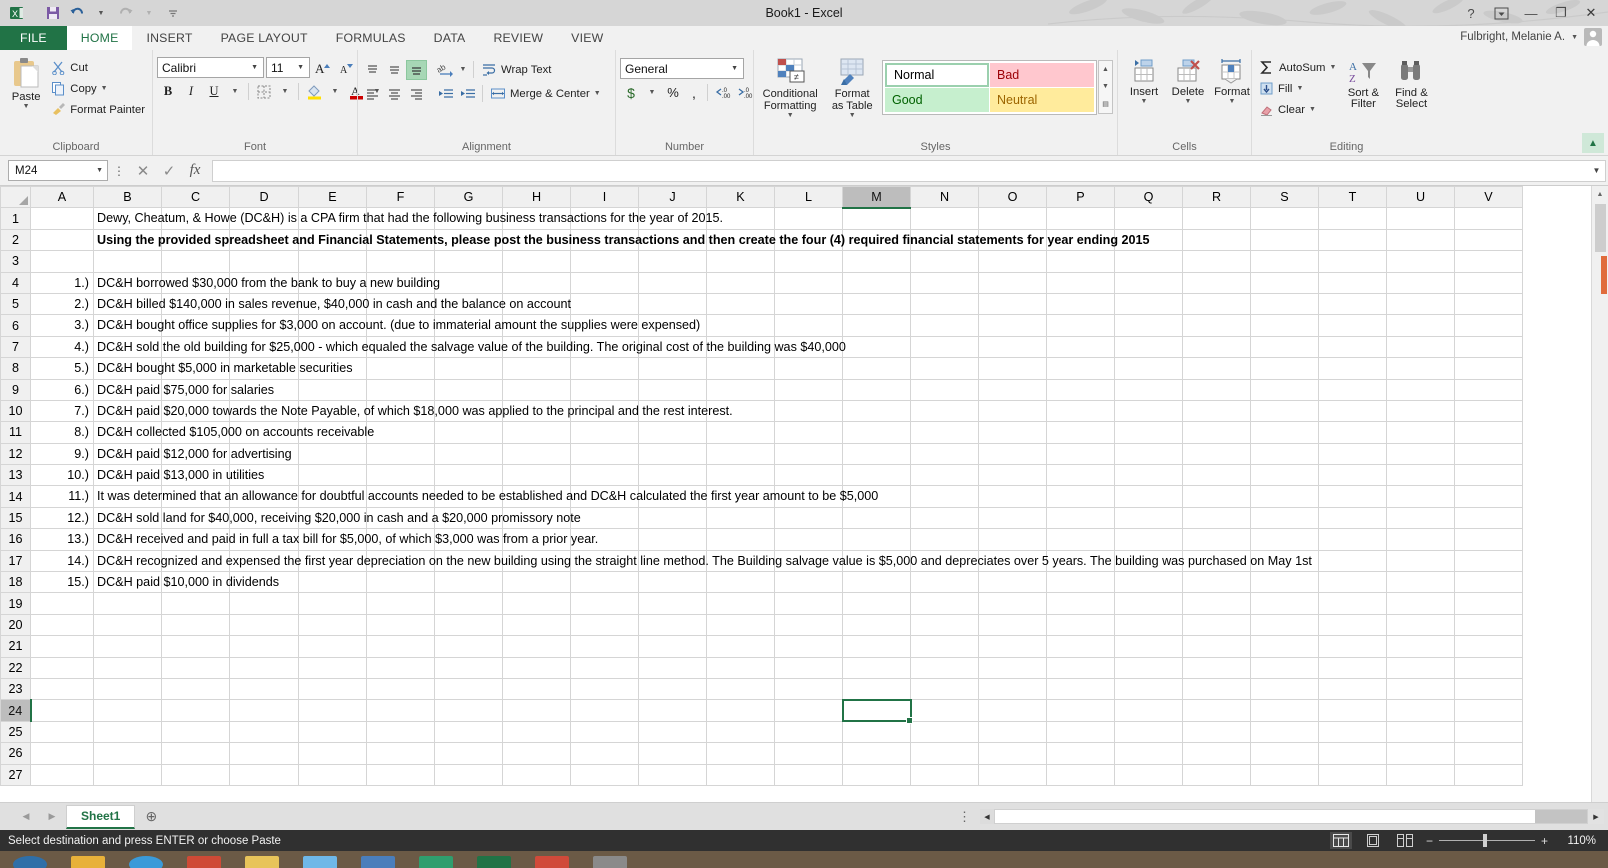 This screenshot has width=1608, height=868. Describe the element at coordinates (761, 261) in the screenshot. I see `table-row: 3` at that location.